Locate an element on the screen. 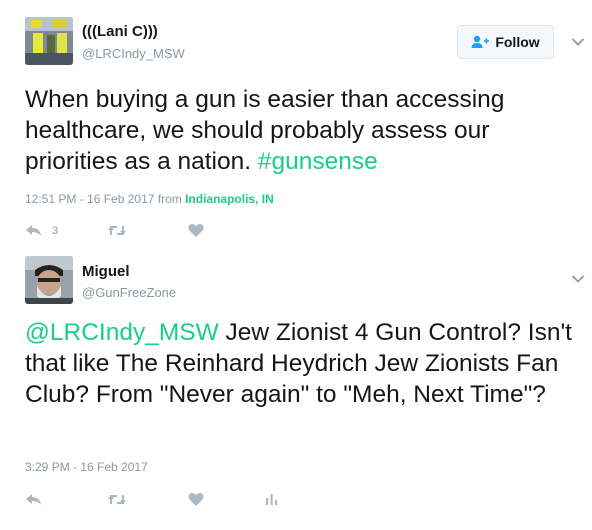 The height and width of the screenshot is (530, 592). author-handle: @LRCIndy_MSW is located at coordinates (133, 53).